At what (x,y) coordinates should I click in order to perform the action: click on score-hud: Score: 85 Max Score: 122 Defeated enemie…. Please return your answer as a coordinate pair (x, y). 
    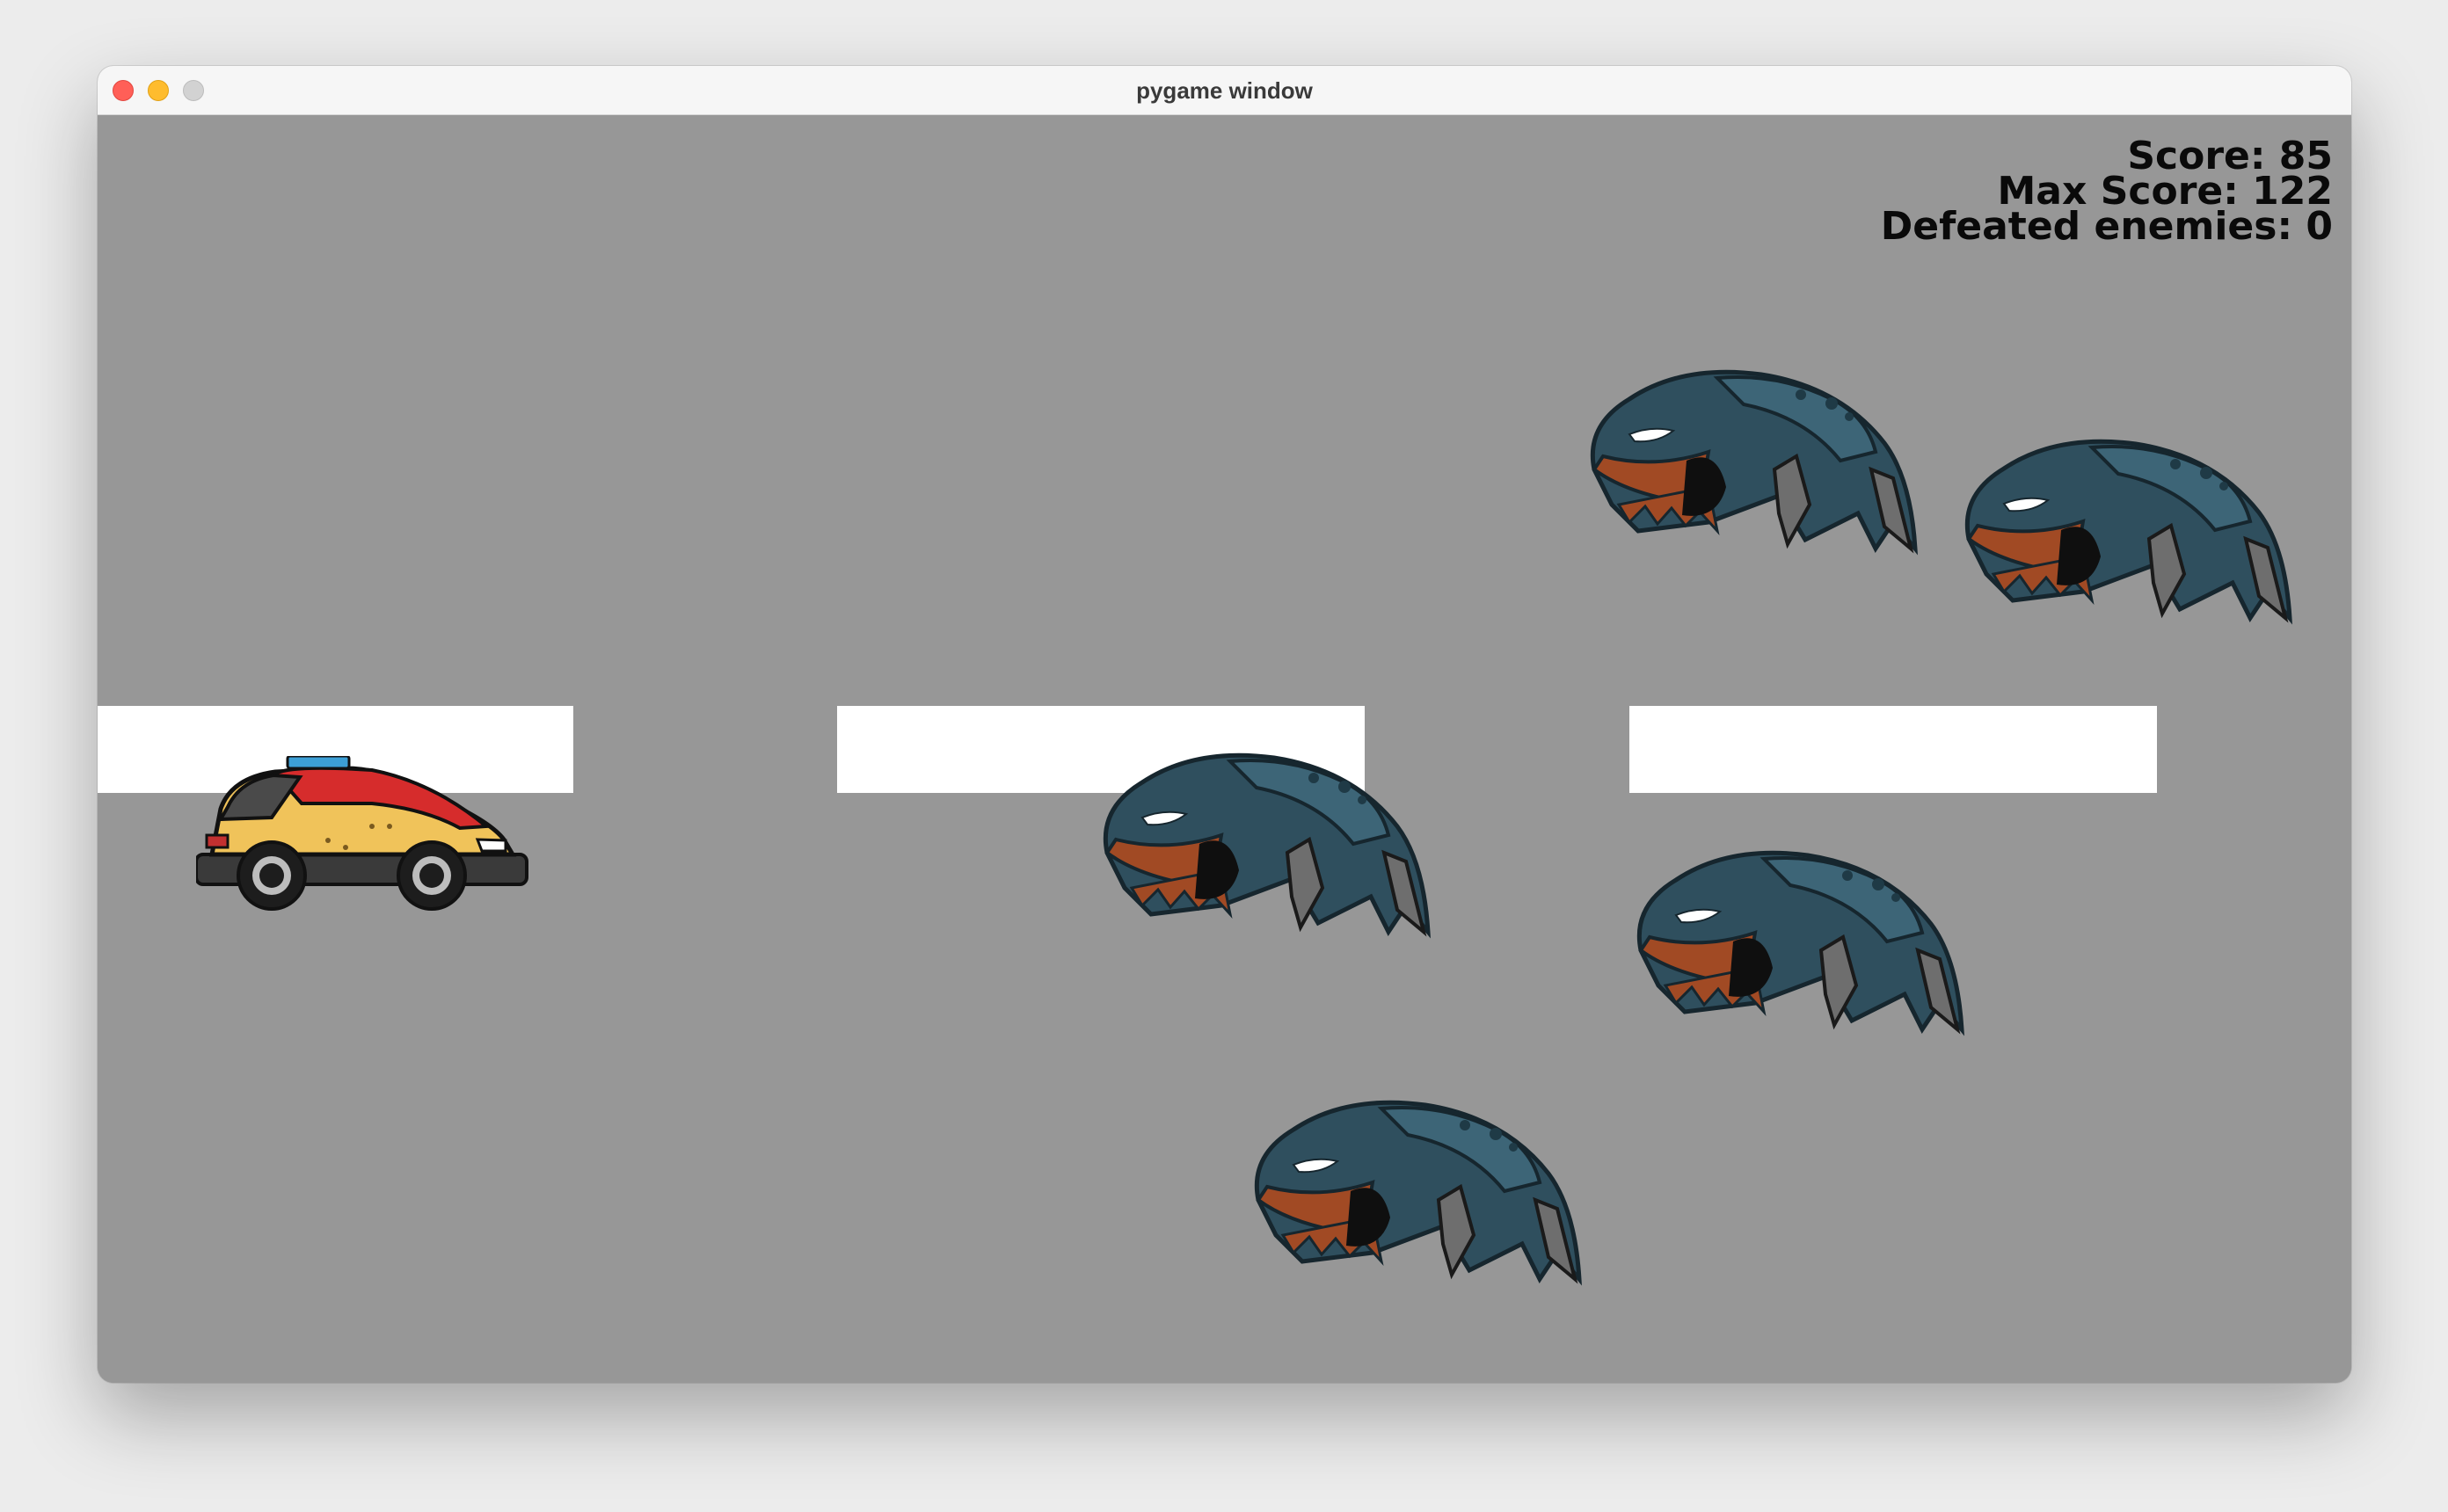
    Looking at the image, I should click on (2106, 193).